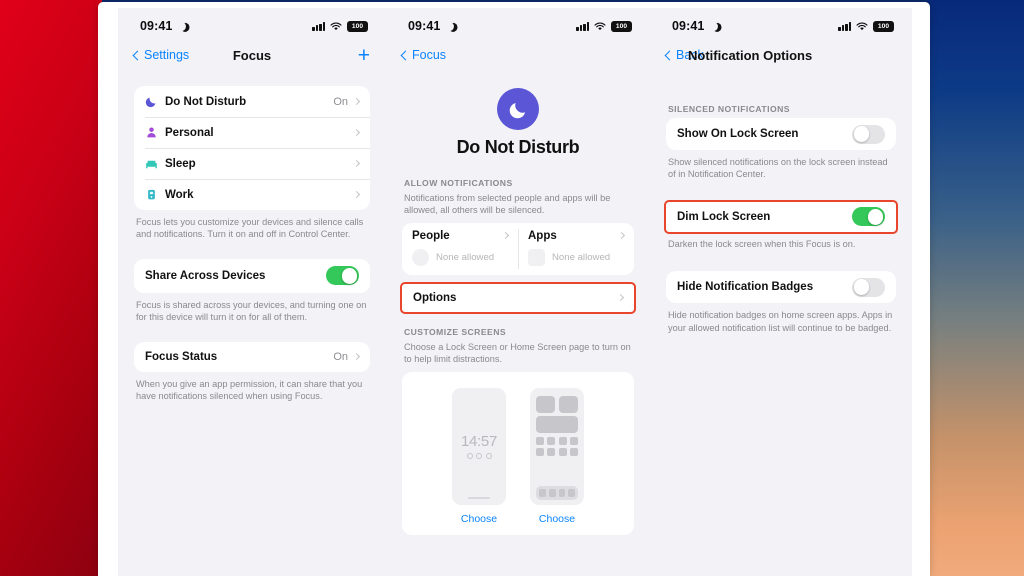 The height and width of the screenshot is (576, 1024). What do you see at coordinates (206, 101) in the screenshot?
I see `focus-mode-label: Do Not Disturb` at bounding box center [206, 101].